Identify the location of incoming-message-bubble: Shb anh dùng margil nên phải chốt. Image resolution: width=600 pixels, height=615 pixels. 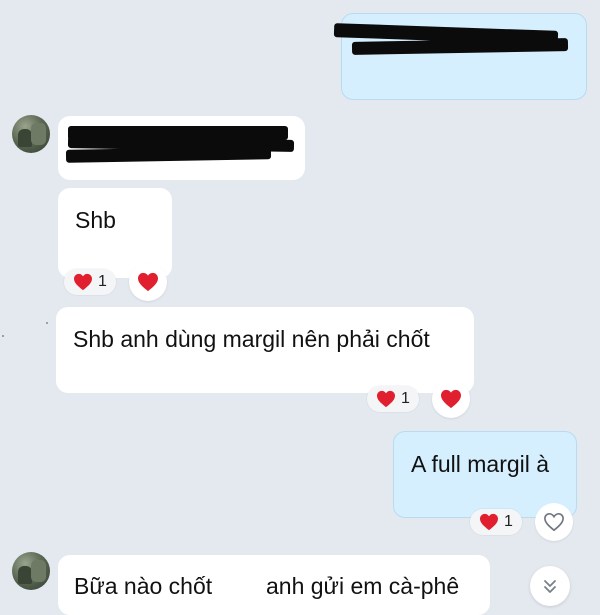
(265, 350).